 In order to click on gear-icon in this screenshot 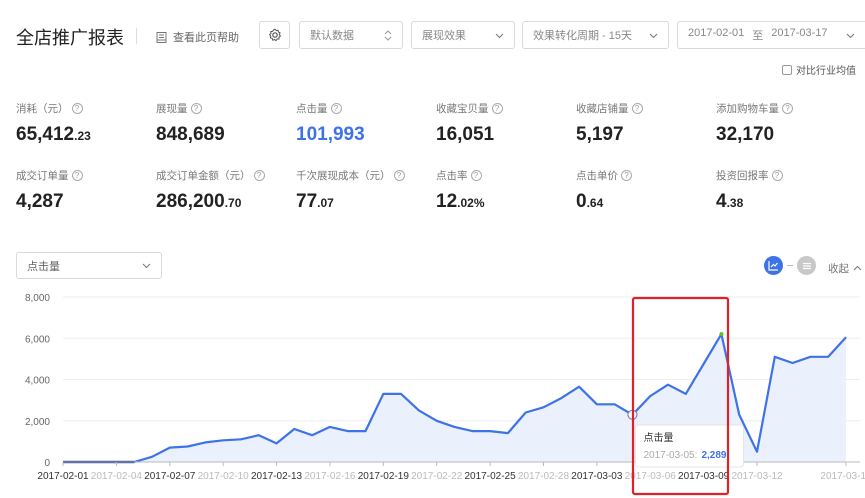, I will do `click(274, 35)`.